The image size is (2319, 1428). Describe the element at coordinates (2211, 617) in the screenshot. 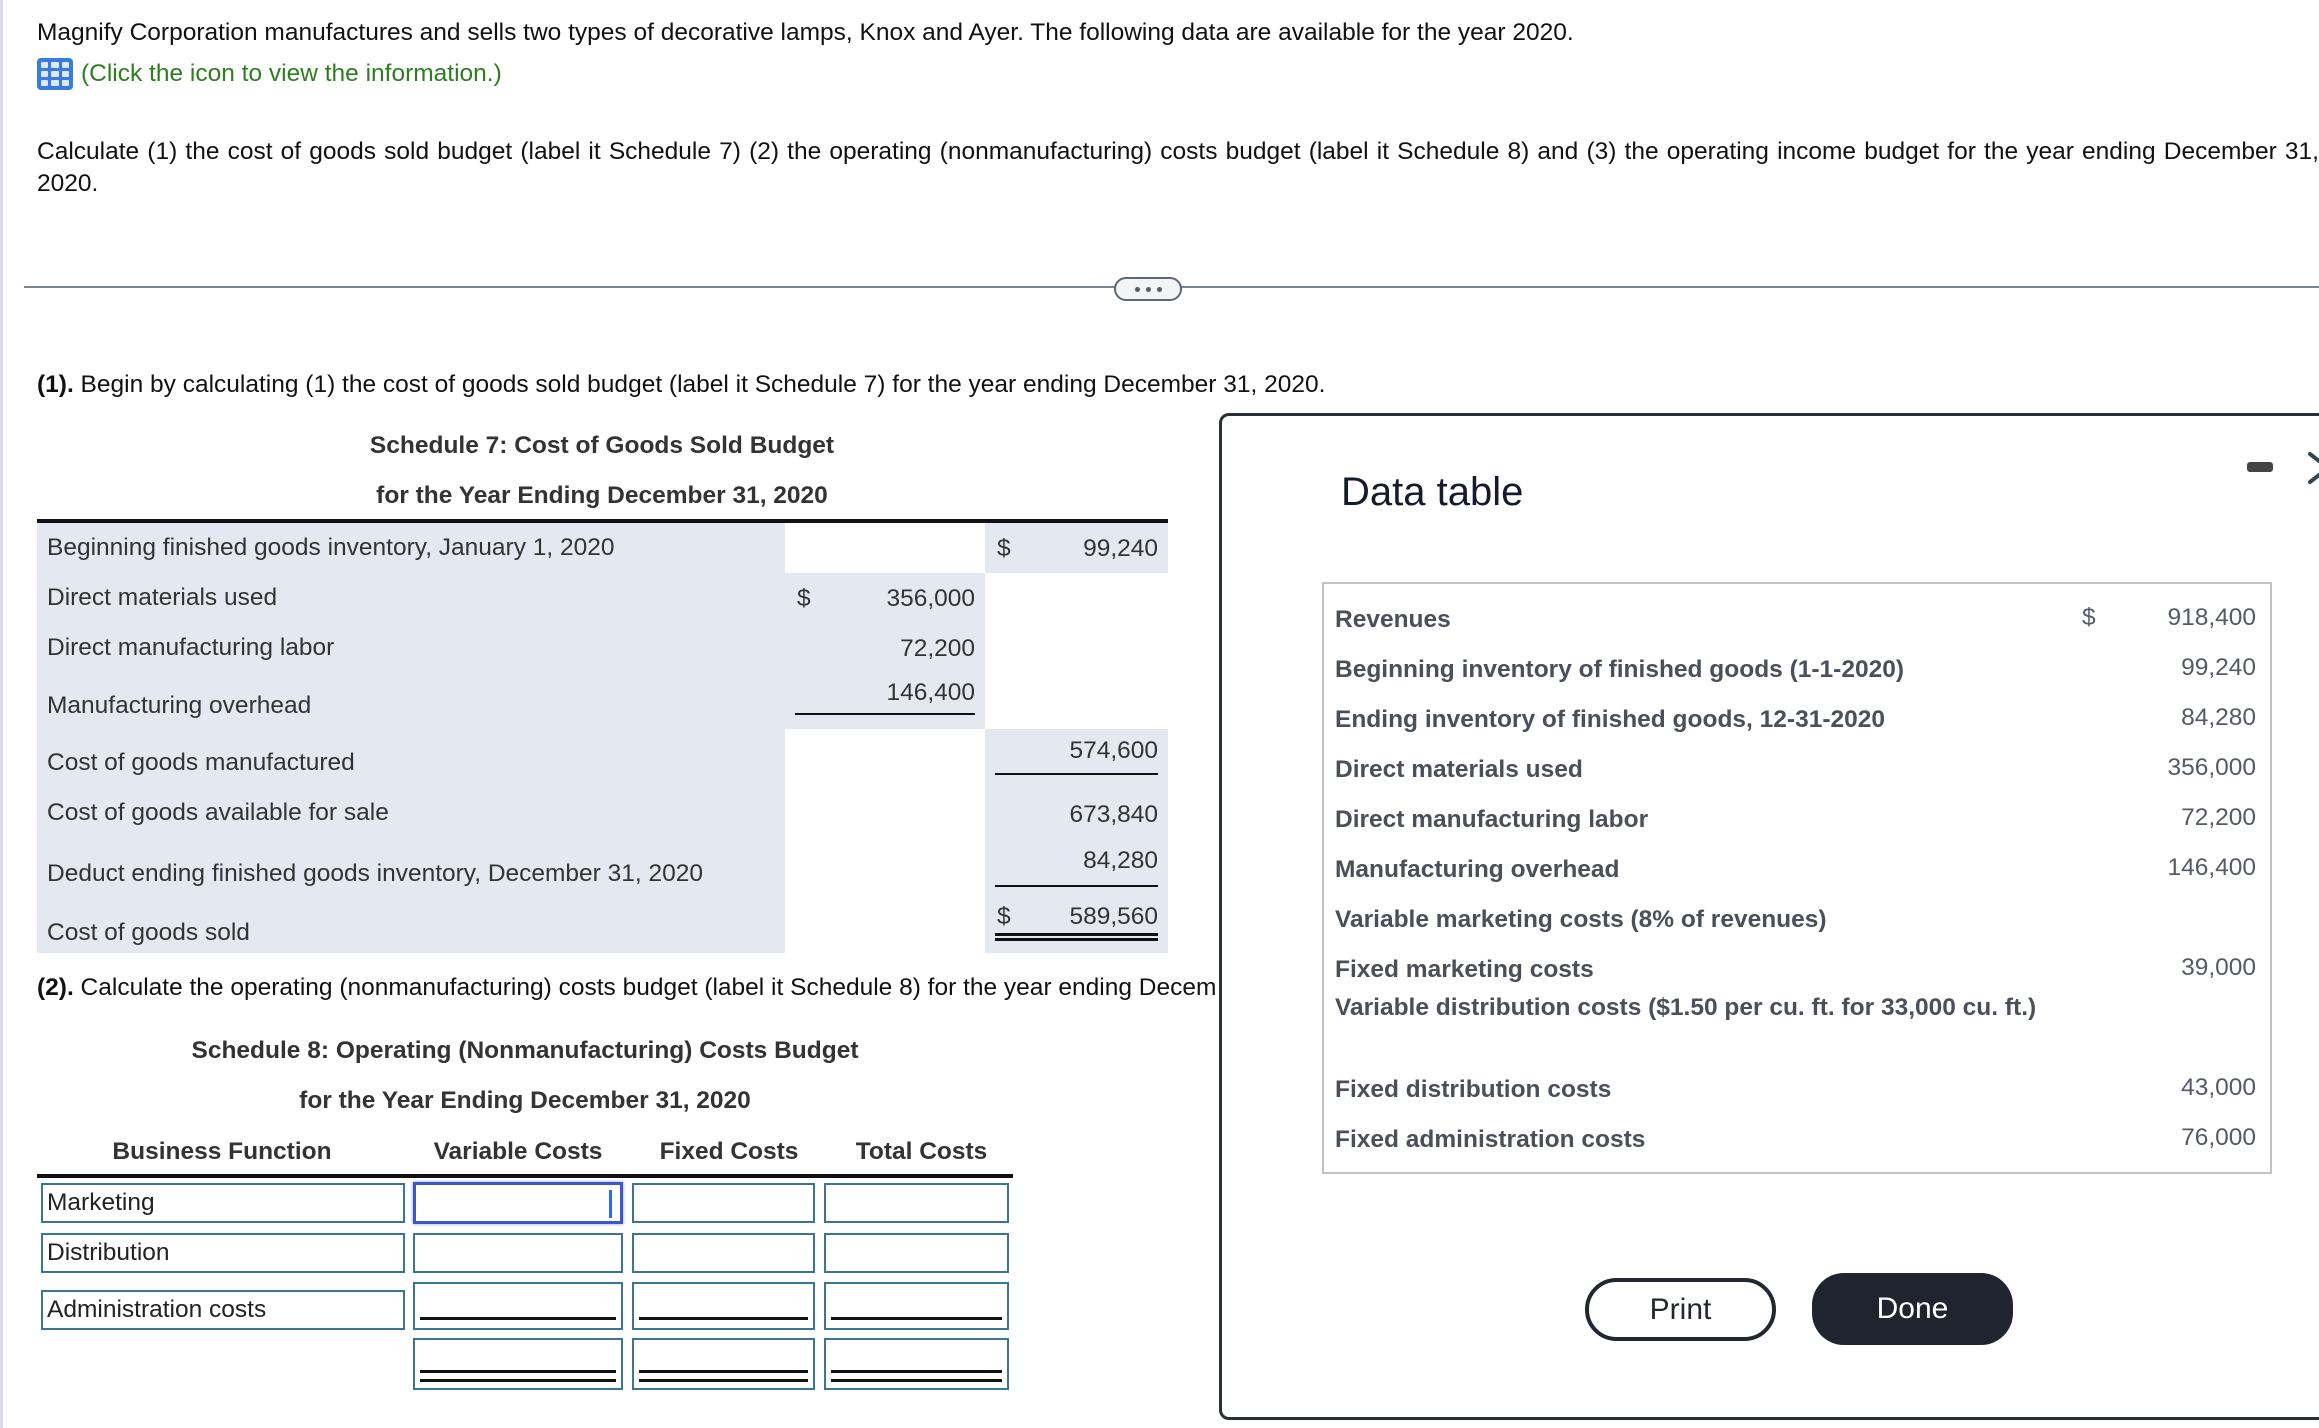

I see `data-row-value: 918,400` at that location.